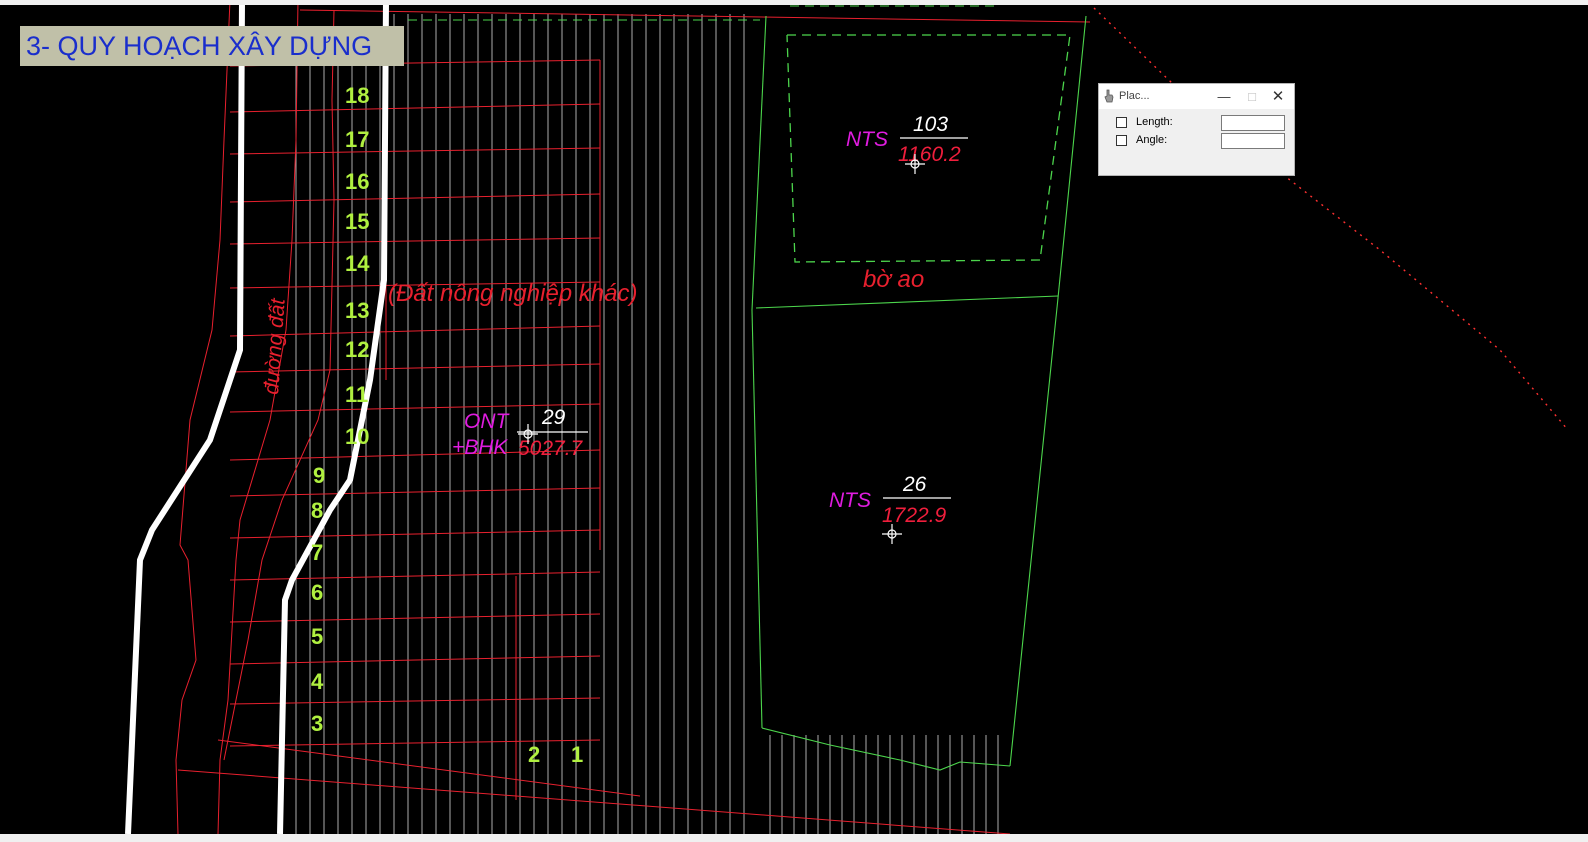 This screenshot has width=1588, height=842. Describe the element at coordinates (317, 681) in the screenshot. I see `lot-number-label: 4` at that location.